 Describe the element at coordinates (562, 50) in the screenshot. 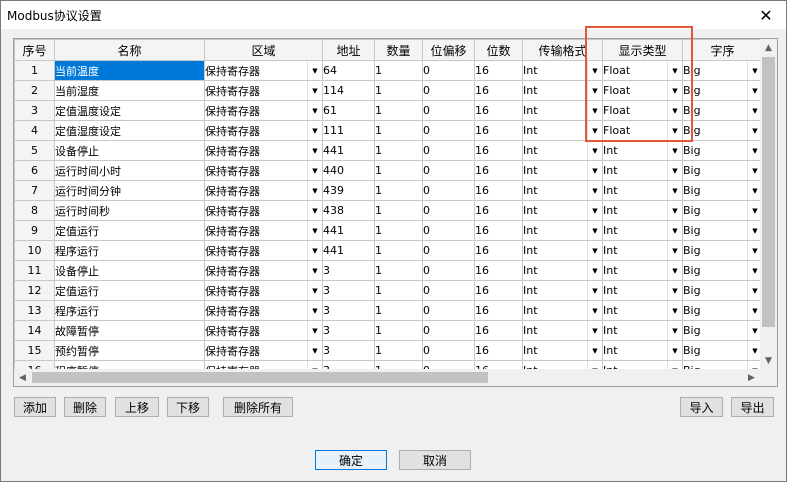

I see `col-header-format: 传输格式` at that location.